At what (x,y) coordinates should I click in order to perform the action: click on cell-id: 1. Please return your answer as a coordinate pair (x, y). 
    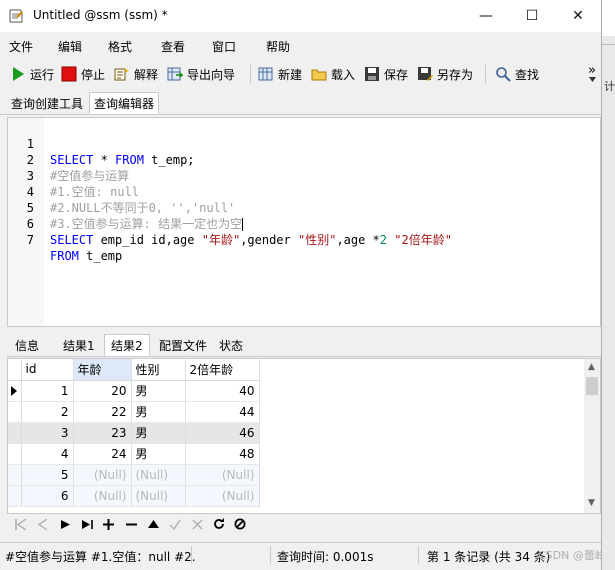
    Looking at the image, I should click on (47, 391).